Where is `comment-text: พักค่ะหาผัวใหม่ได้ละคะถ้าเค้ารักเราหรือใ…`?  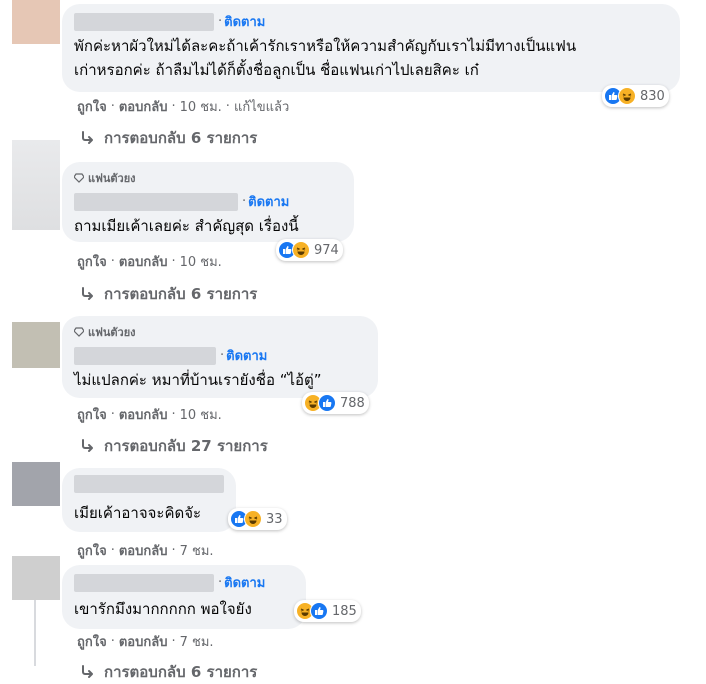
comment-text: พักค่ะหาผัวใหม่ได้ละคะถ้าเค้ารักเราหรือใ… is located at coordinates (325, 58).